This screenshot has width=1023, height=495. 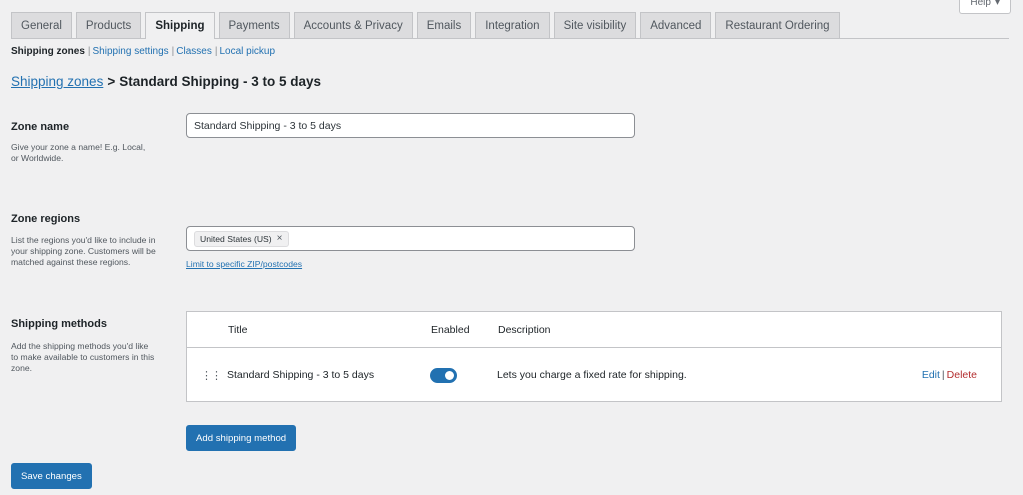 What do you see at coordinates (241, 438) in the screenshot?
I see `add-shipping-method-button: Add shipping method` at bounding box center [241, 438].